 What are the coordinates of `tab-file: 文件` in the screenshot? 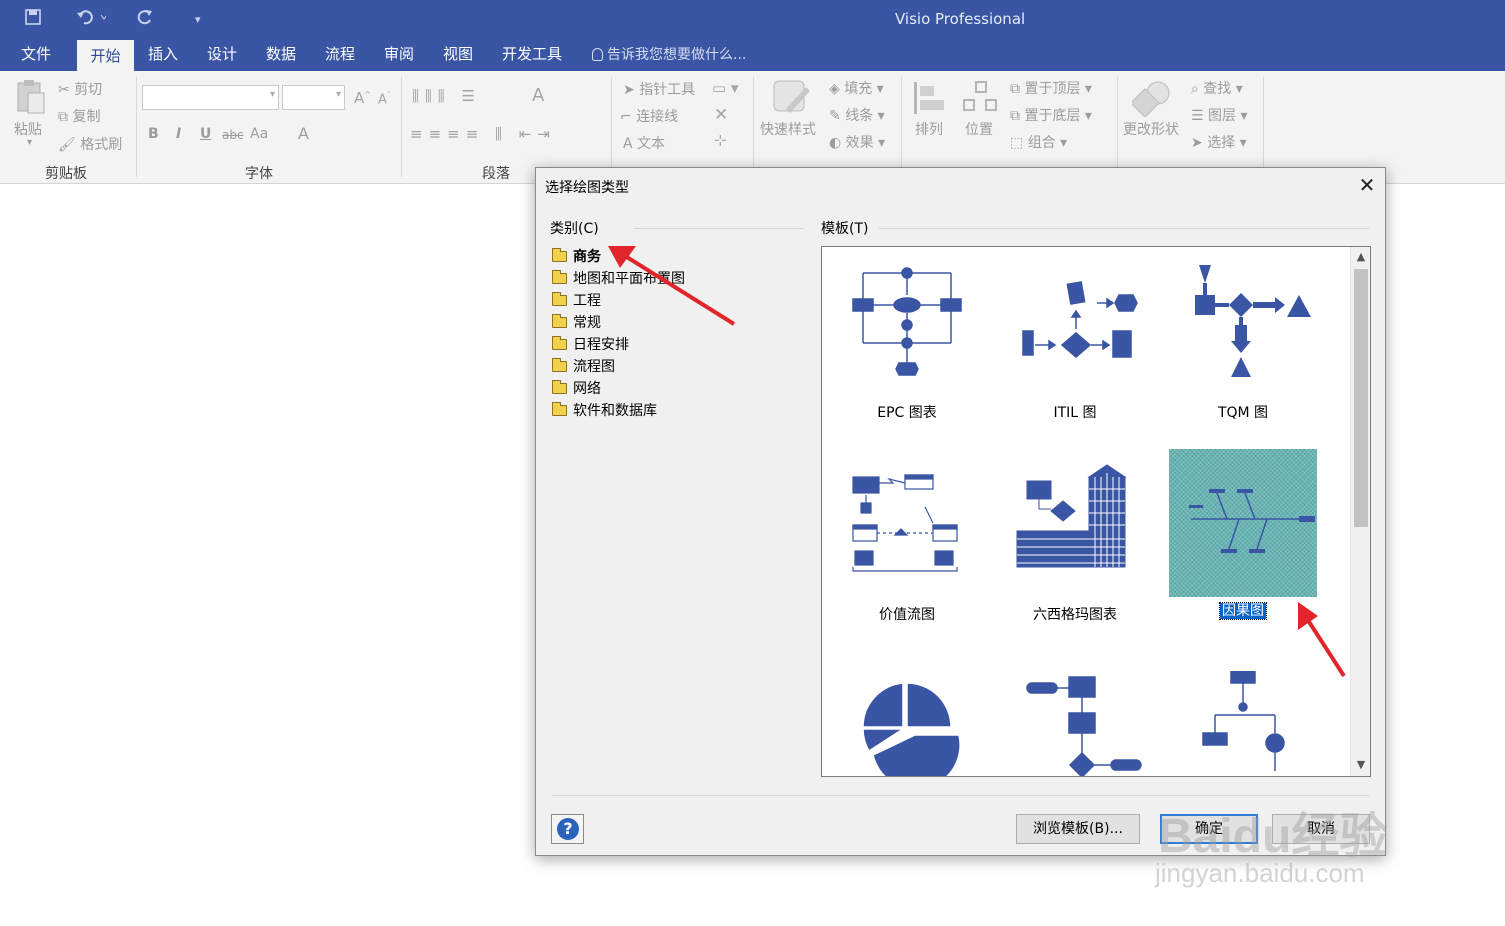 It's located at (36, 55).